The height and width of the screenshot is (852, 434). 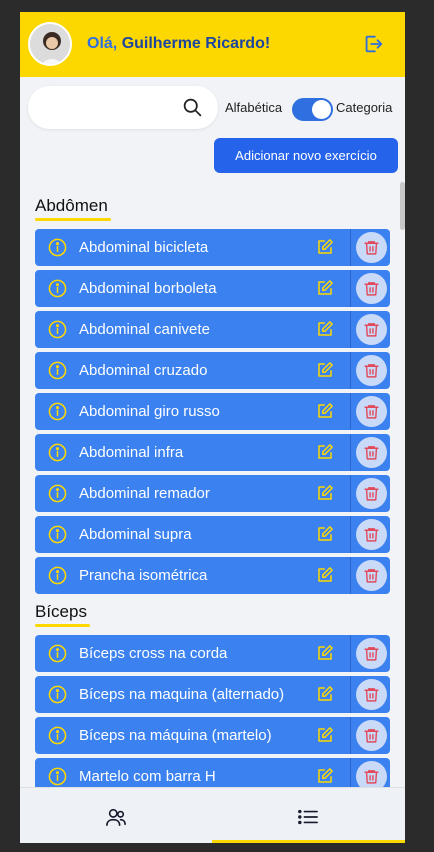 I want to click on exercise-row: Abdominal supra, so click(x=212, y=534).